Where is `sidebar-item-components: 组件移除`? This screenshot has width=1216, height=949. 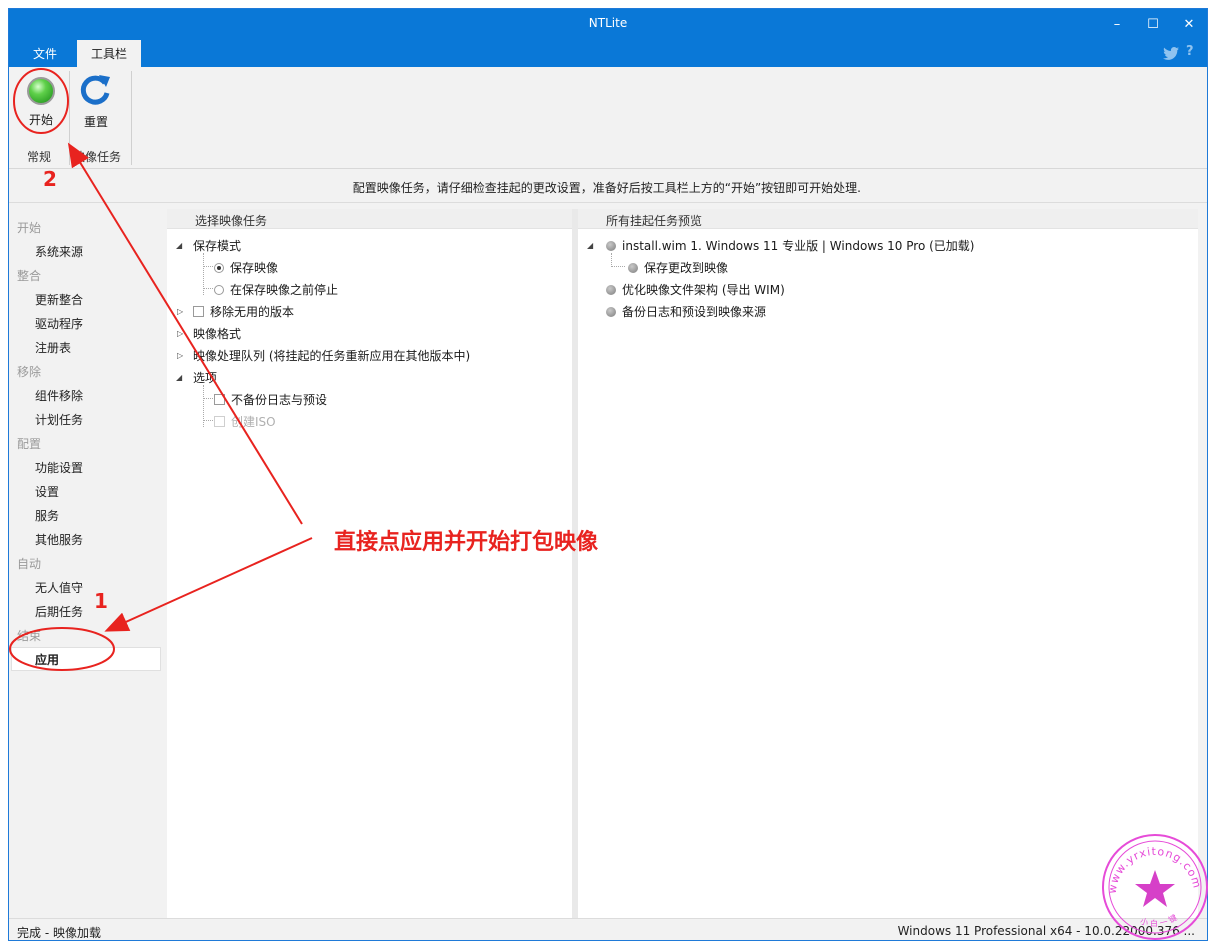
sidebar-item-components: 组件移除 is located at coordinates (59, 395).